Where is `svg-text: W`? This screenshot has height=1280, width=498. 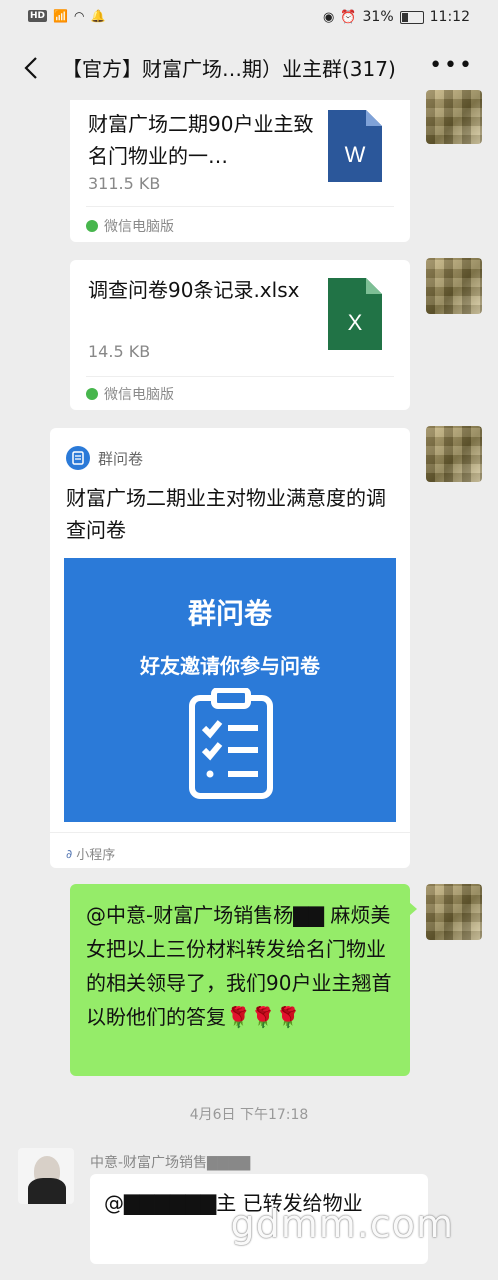 svg-text: W is located at coordinates (355, 154).